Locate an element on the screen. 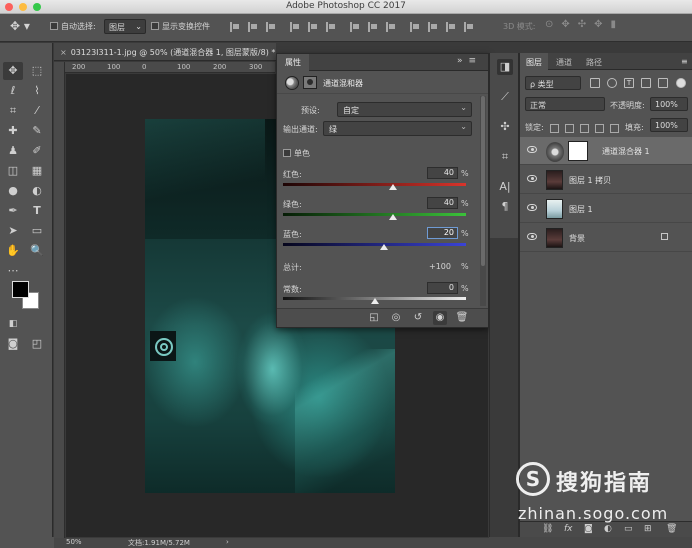  visibility-eye-icon: ◉ is located at coordinates (440, 318).